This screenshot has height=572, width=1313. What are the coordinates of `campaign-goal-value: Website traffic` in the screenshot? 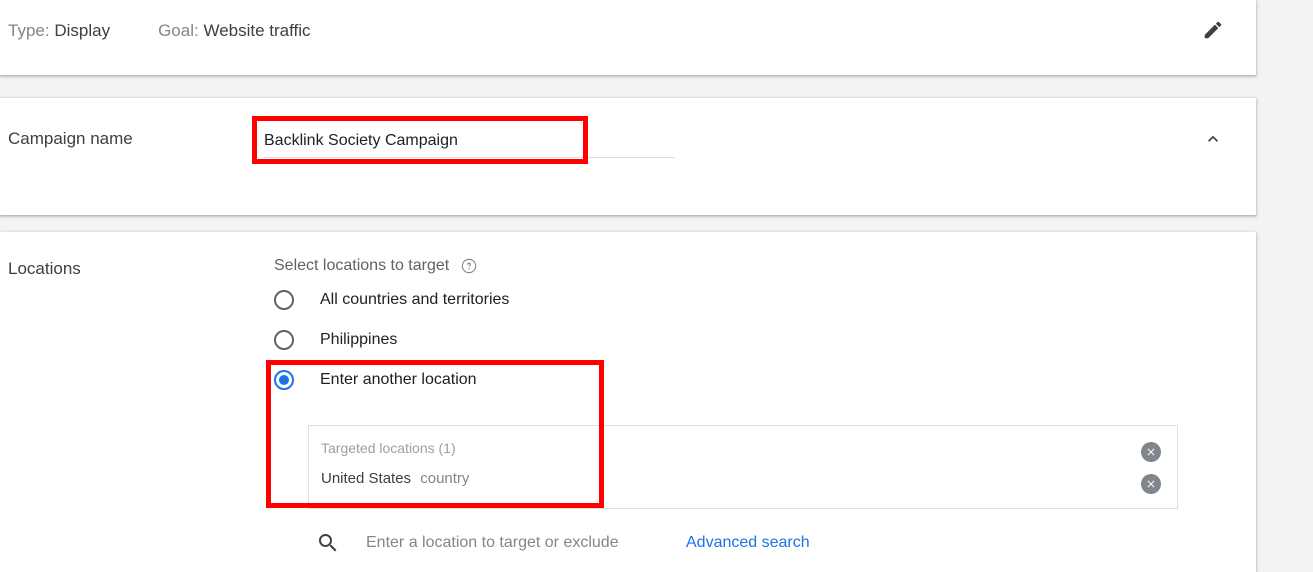 It's located at (257, 30).